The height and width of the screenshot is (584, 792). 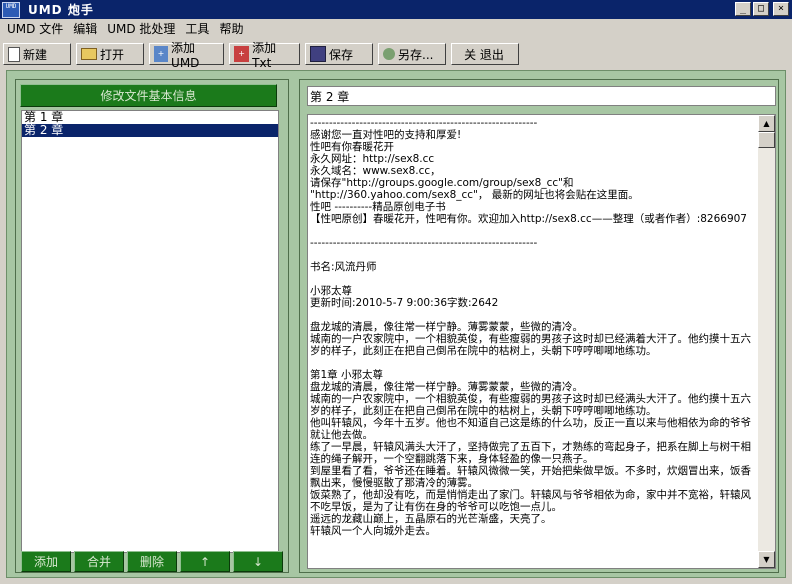 I want to click on menu-umd-file: UMD 文件, so click(x=35, y=29).